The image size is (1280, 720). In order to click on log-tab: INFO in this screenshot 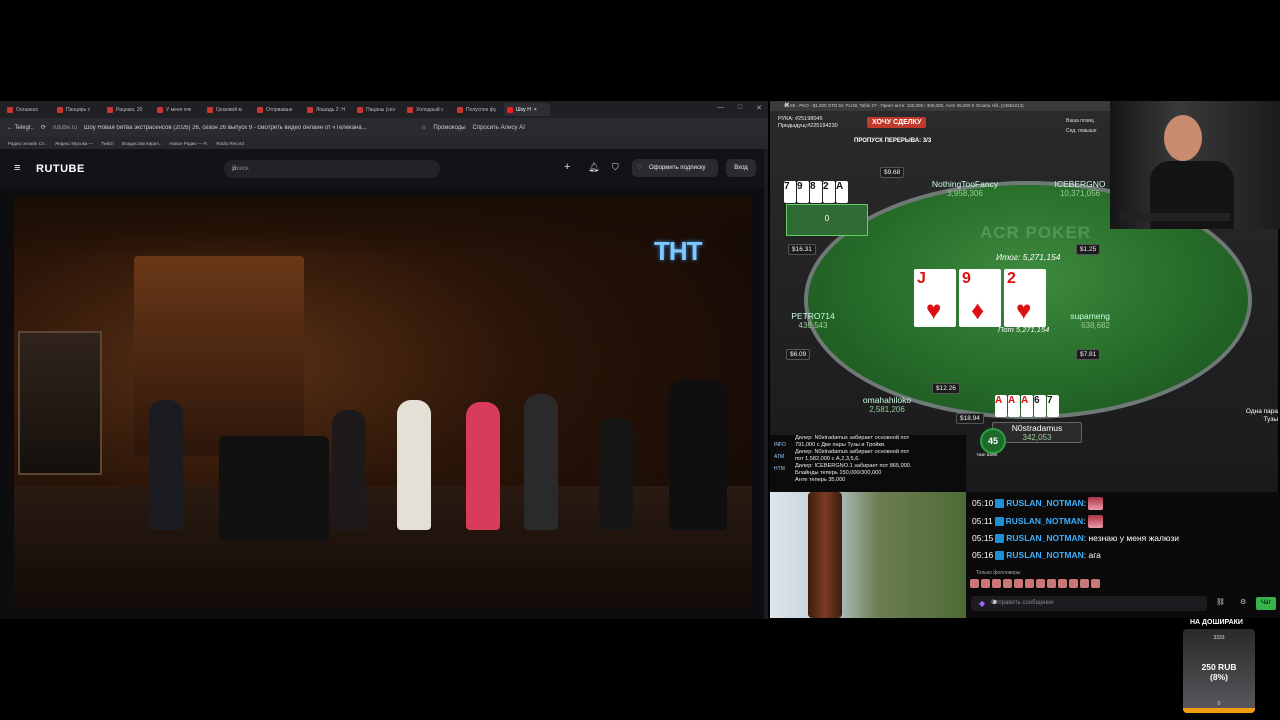, I will do `click(780, 445)`.